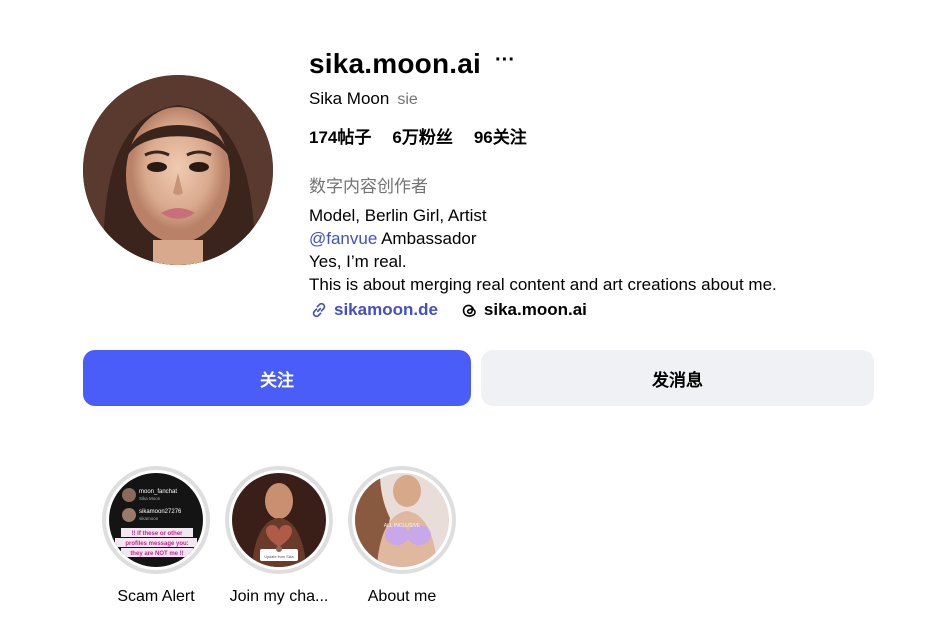 The height and width of the screenshot is (635, 925). What do you see at coordinates (677, 378) in the screenshot?
I see `message-button: 发消息` at bounding box center [677, 378].